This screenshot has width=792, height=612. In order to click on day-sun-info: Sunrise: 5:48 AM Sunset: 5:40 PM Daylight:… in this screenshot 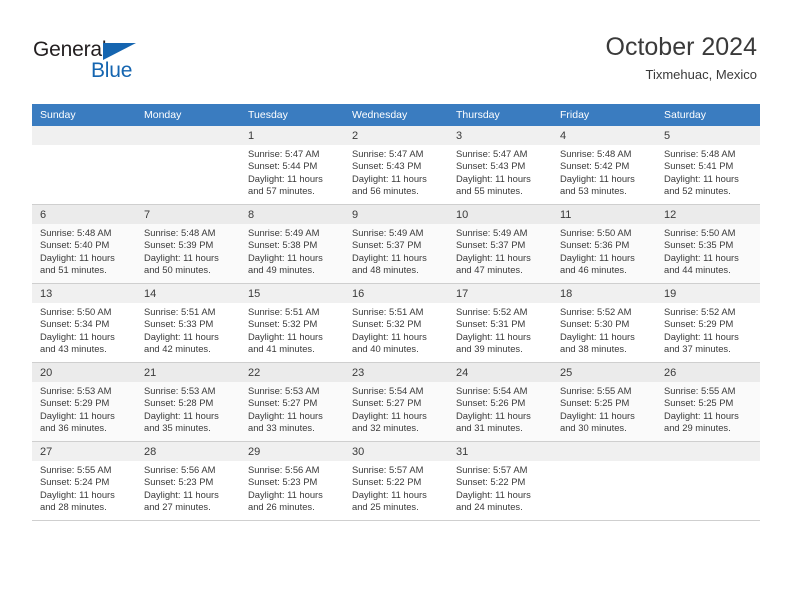, I will do `click(84, 250)`.